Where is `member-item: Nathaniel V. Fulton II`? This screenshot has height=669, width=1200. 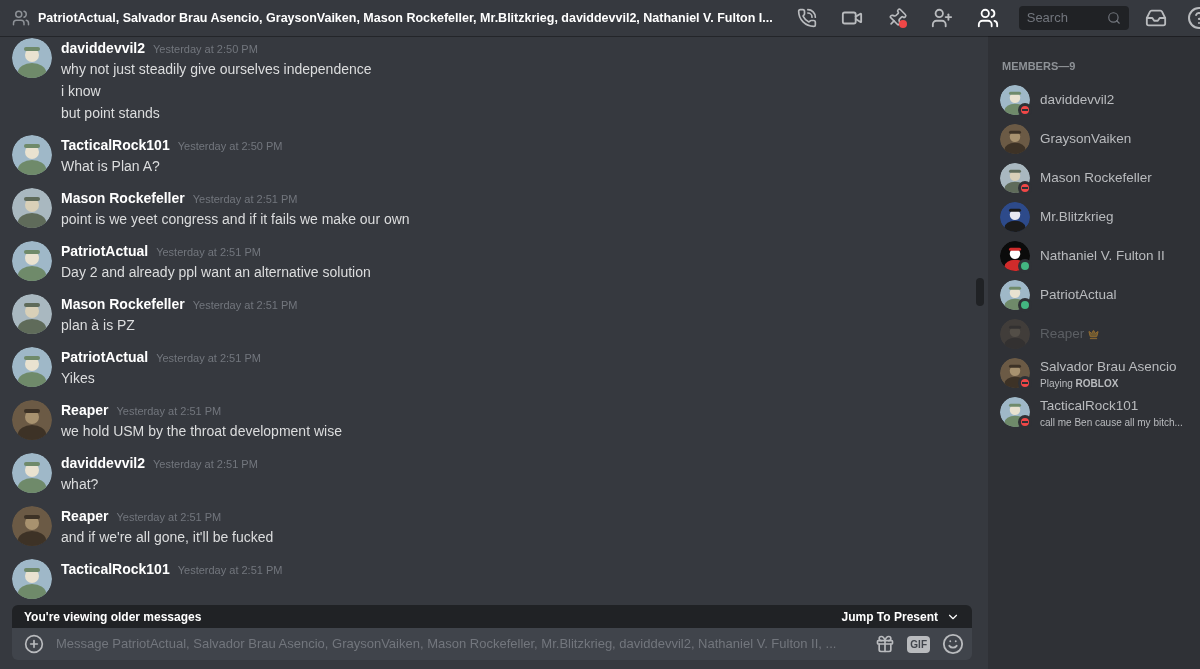 member-item: Nathaniel V. Fulton II is located at coordinates (1096, 256).